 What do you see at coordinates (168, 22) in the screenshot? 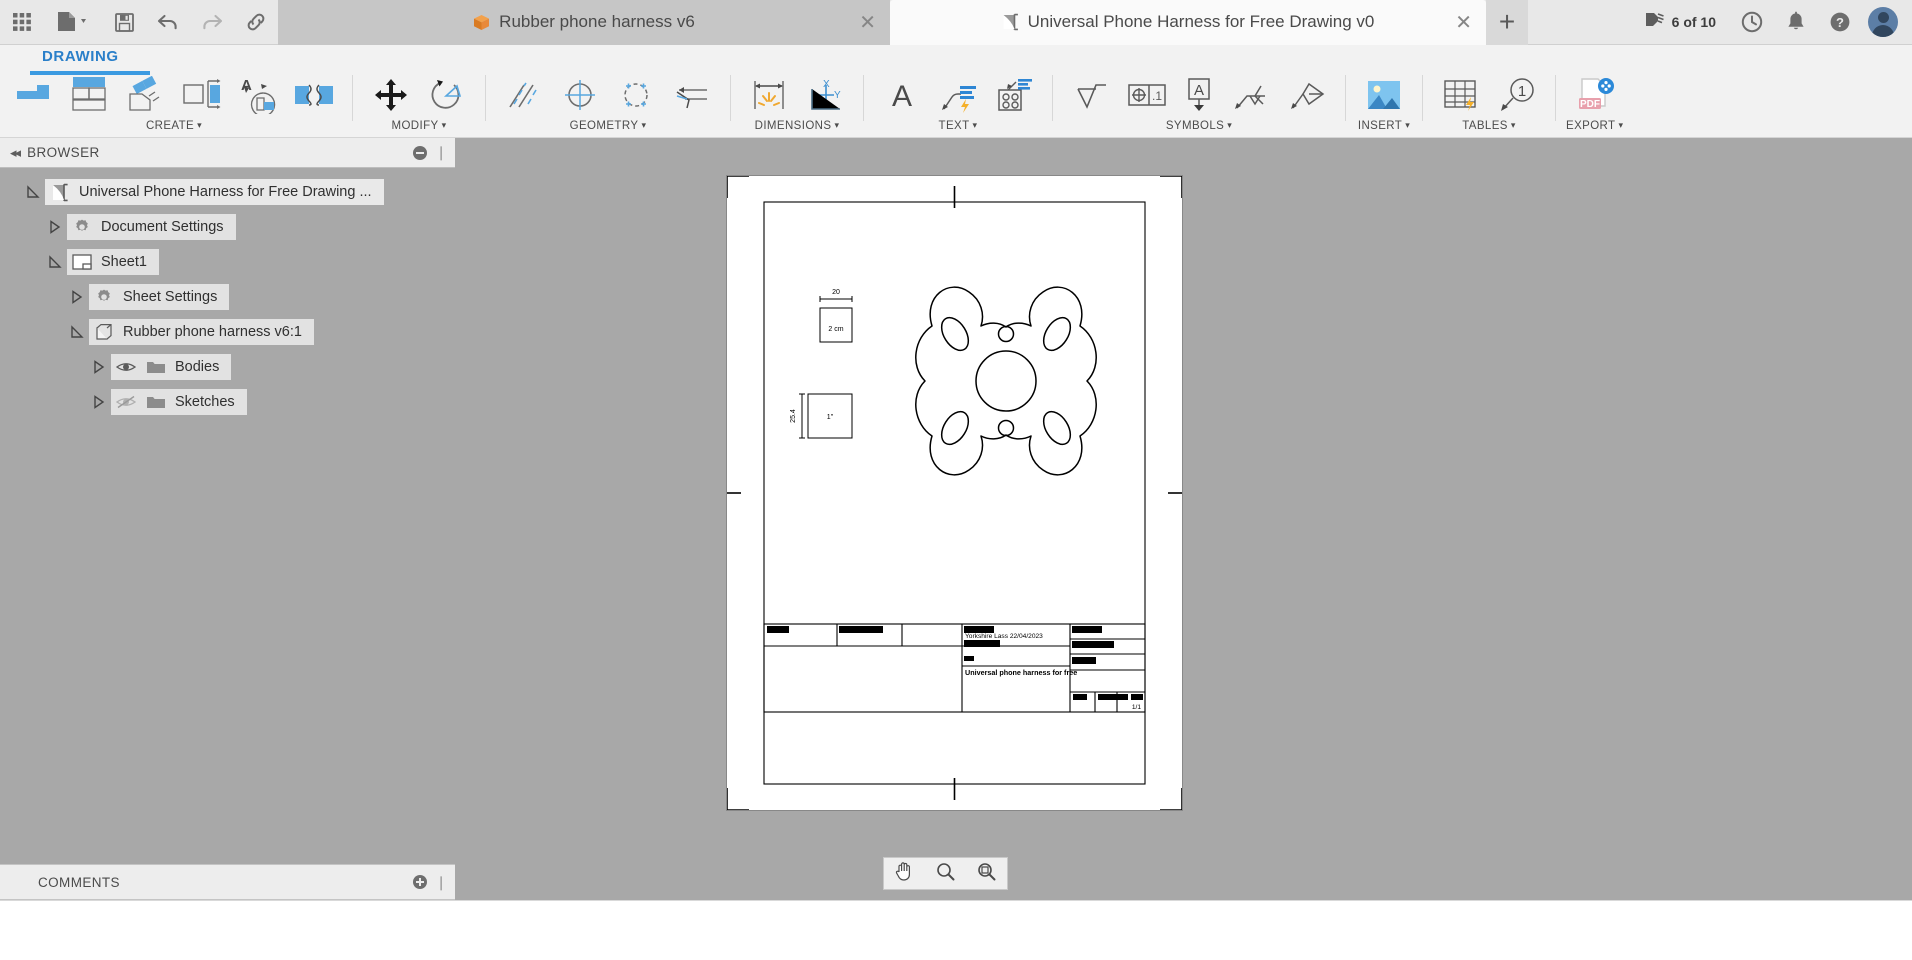
I see `undo-icon` at bounding box center [168, 22].